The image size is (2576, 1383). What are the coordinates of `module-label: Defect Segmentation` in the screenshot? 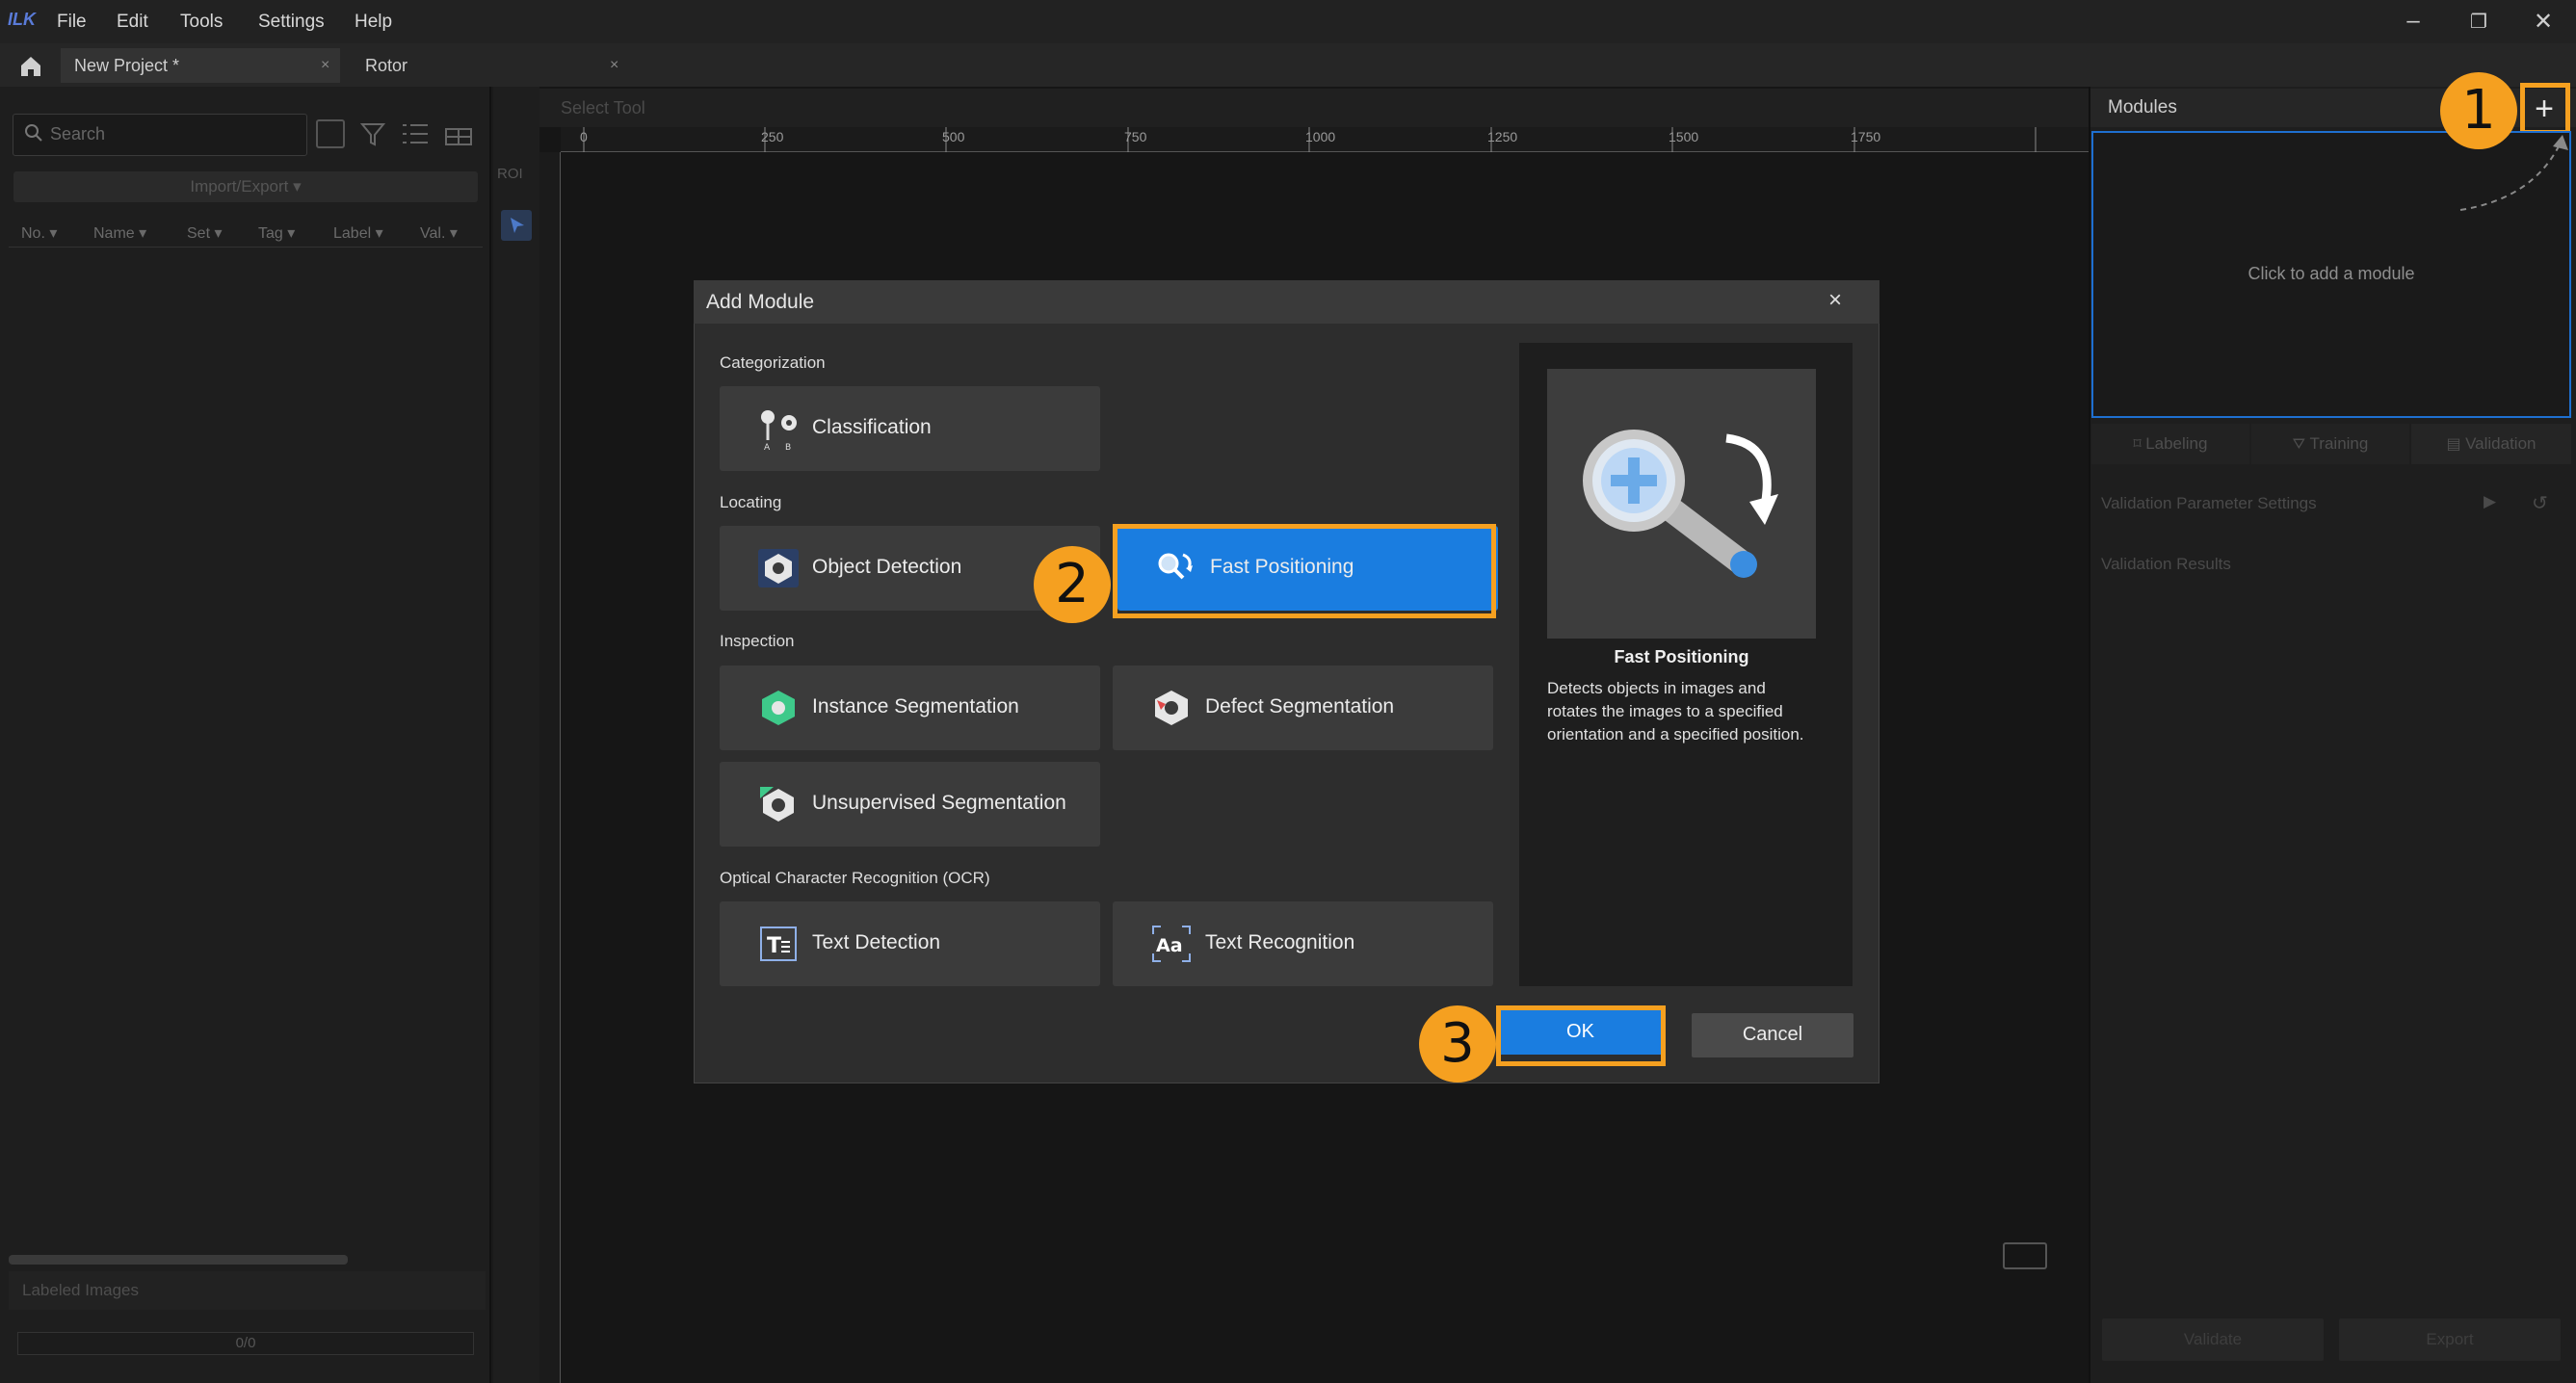 It's located at (1300, 706).